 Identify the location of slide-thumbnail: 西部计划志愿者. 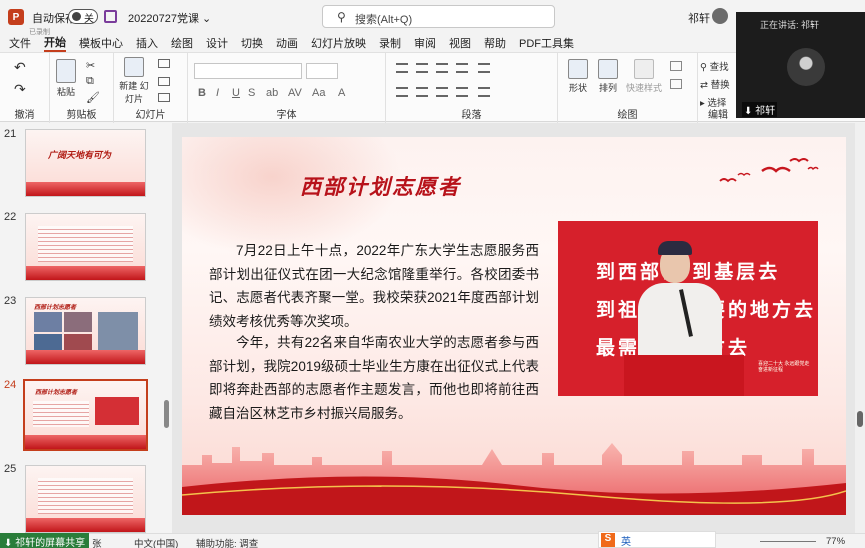
(85, 331).